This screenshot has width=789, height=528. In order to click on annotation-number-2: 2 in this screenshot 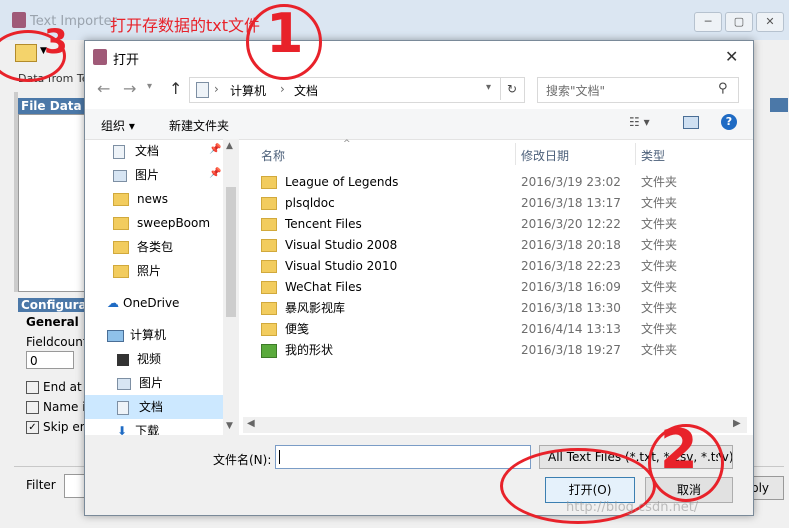, I will do `click(679, 449)`.